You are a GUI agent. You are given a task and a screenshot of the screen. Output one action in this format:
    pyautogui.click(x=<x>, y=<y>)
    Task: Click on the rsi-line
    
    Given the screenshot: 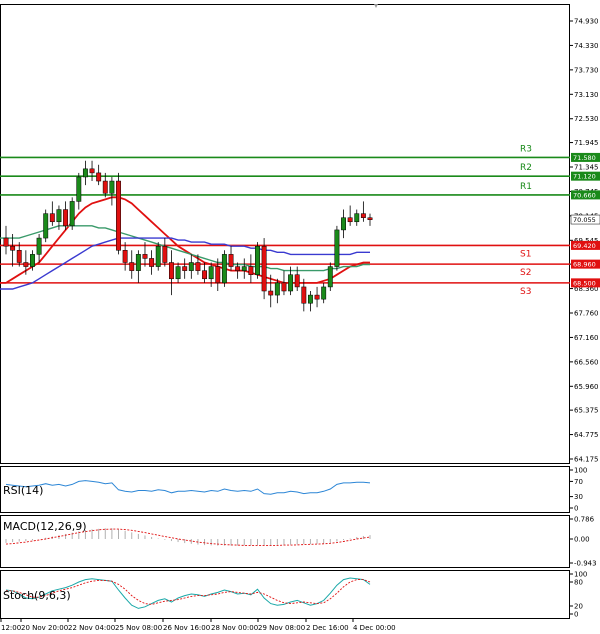 What is the action you would take?
    pyautogui.click(x=188, y=487)
    